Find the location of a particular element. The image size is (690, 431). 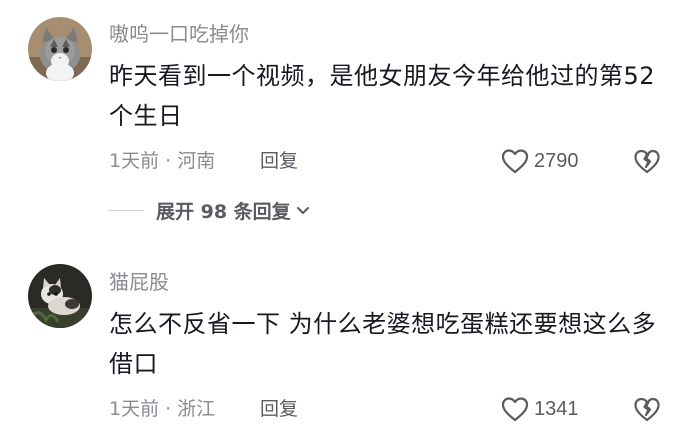

expand-divider is located at coordinates (126, 210).